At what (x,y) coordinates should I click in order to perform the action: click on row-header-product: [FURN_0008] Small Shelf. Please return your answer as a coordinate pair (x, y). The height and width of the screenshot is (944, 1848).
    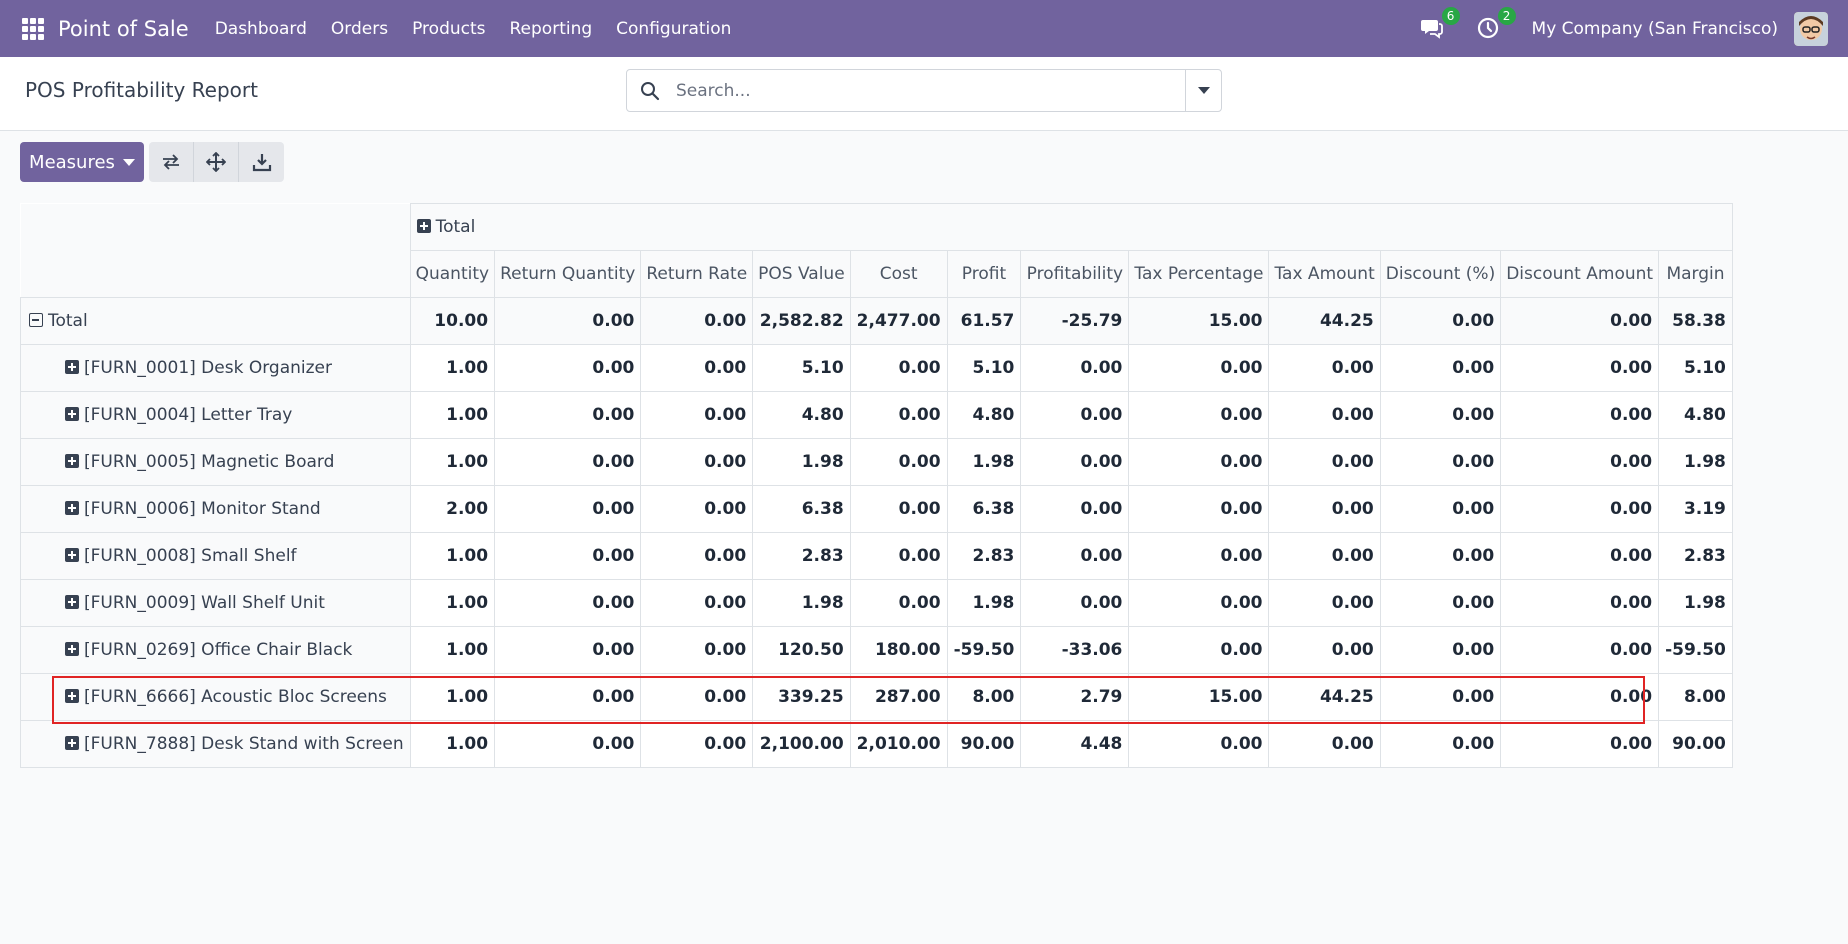
    Looking at the image, I should click on (215, 556).